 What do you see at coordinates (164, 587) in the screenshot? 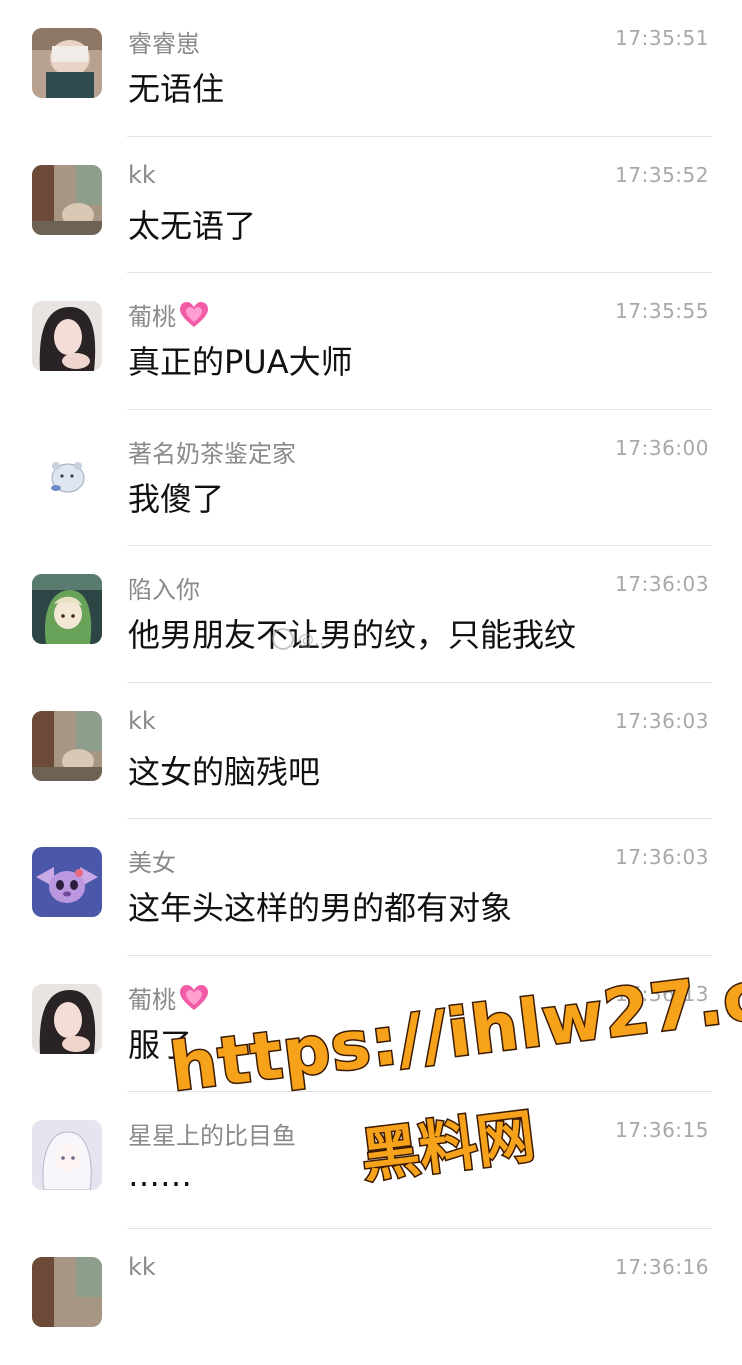
I see `sender-name: 陷入你` at bounding box center [164, 587].